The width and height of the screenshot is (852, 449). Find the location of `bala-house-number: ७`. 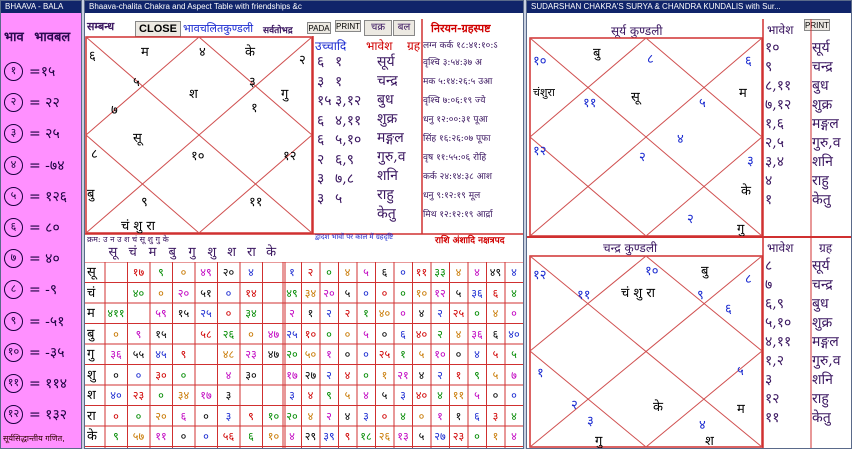

bala-house-number: ७ is located at coordinates (13, 259).